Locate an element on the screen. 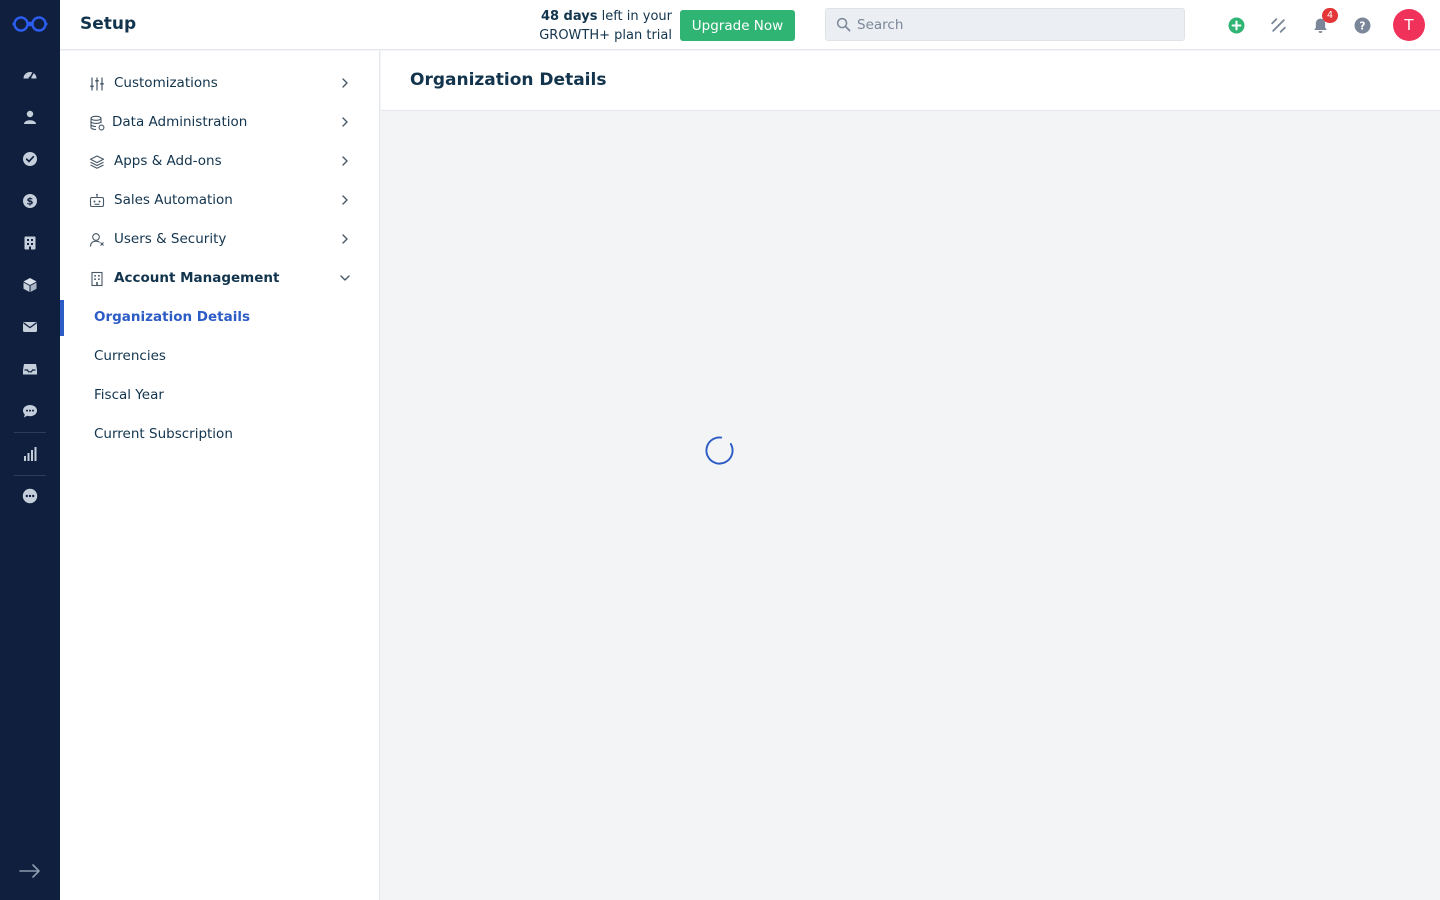 The height and width of the screenshot is (900, 1440). nav-section-account-management: Account Management is located at coordinates (219, 279).